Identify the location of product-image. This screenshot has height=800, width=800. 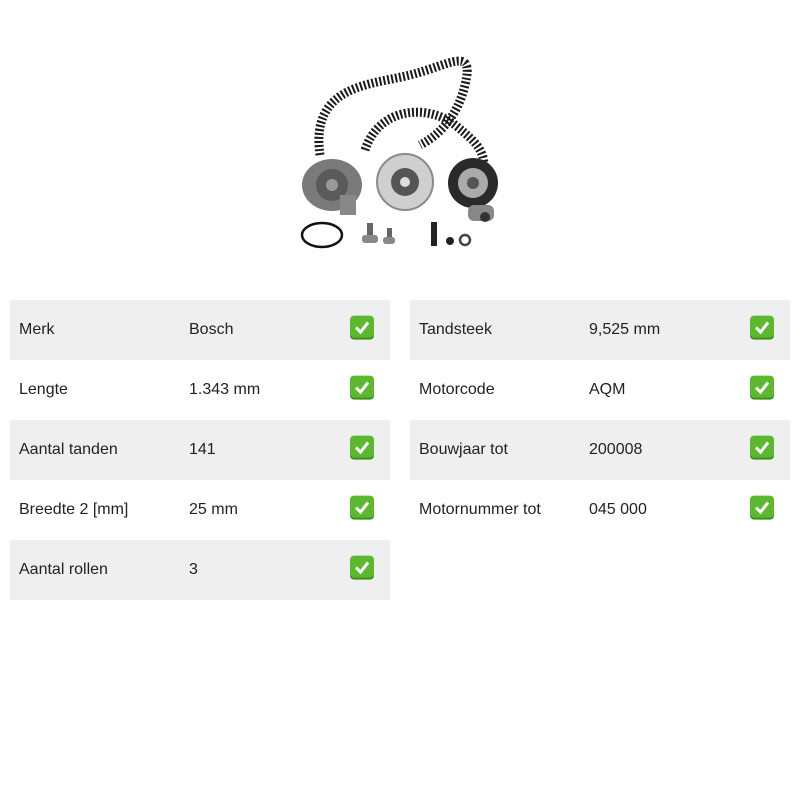
(400, 152).